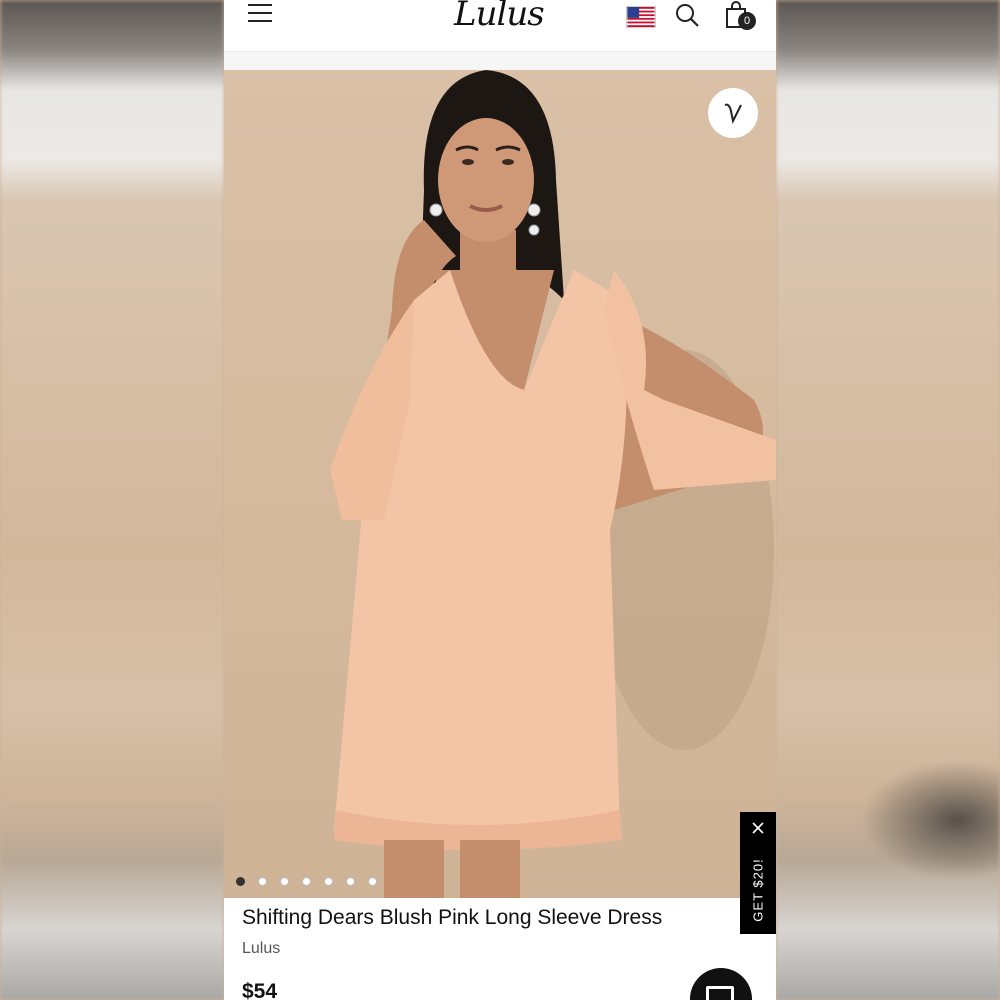  I want to click on product-brand: Lulus, so click(492, 949).